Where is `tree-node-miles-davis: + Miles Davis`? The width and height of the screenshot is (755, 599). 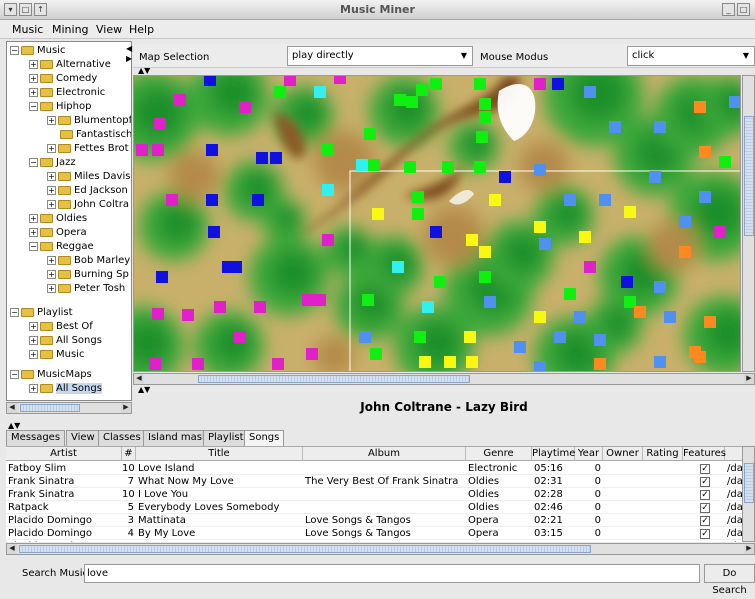
tree-node-miles-davis: + Miles Davis is located at coordinates (88, 176).